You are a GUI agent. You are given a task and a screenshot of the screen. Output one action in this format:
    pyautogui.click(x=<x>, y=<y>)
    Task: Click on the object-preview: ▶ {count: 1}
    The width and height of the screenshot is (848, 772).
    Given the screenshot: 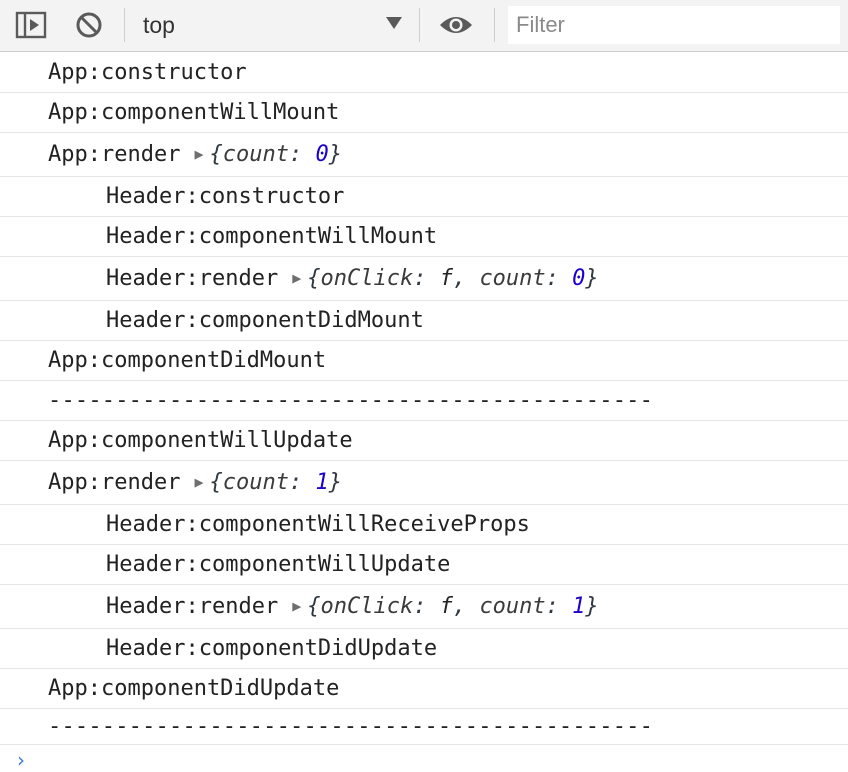 What is the action you would take?
    pyautogui.click(x=261, y=482)
    